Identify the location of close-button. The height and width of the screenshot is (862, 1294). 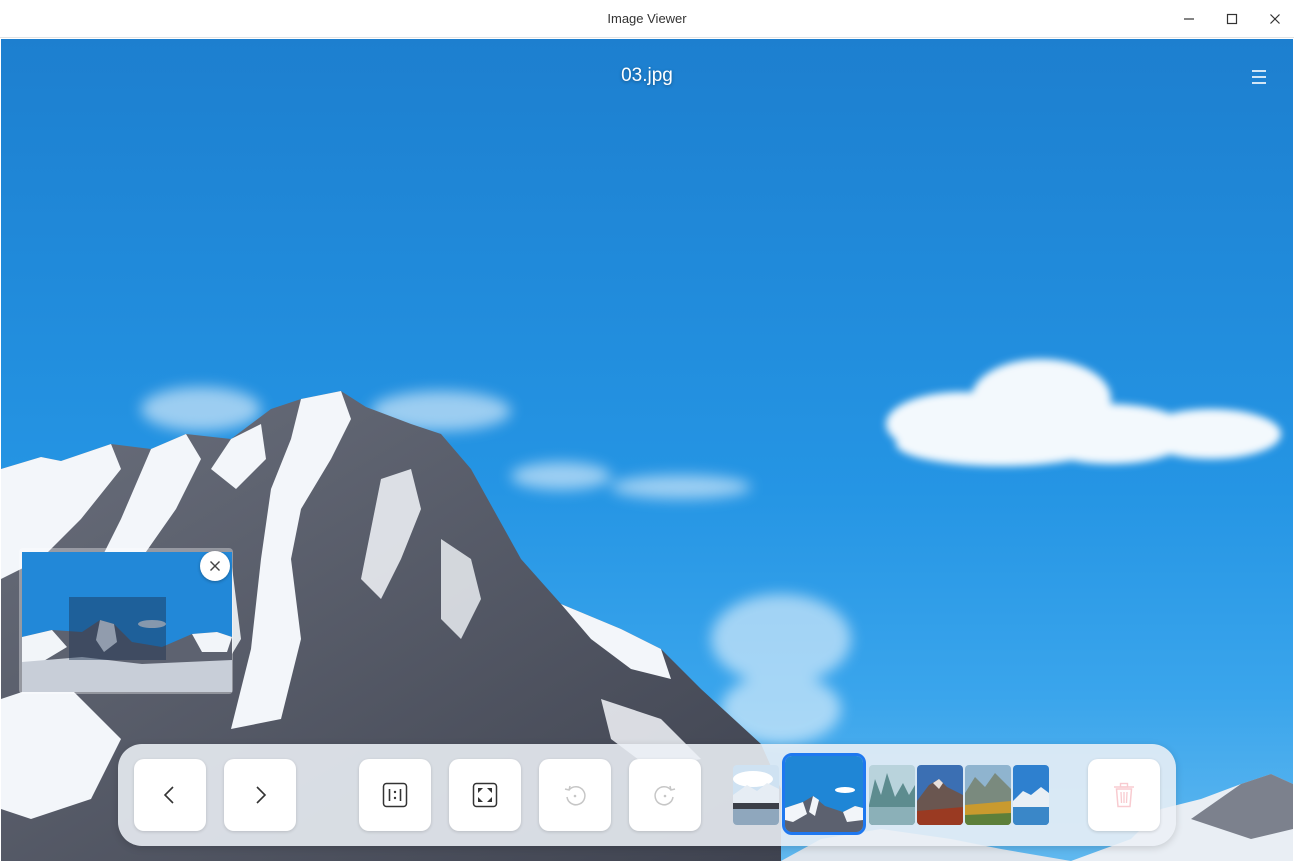
(1274, 19).